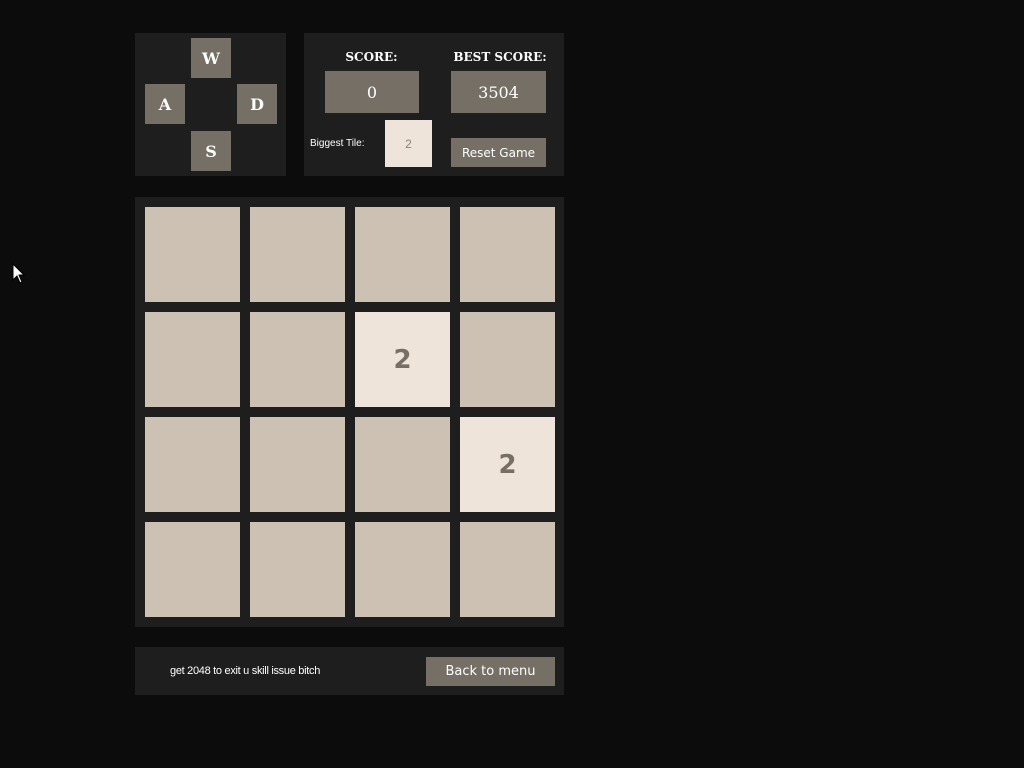 The height and width of the screenshot is (768, 1024). I want to click on back-to-menu-button: Back to menu, so click(490, 671).